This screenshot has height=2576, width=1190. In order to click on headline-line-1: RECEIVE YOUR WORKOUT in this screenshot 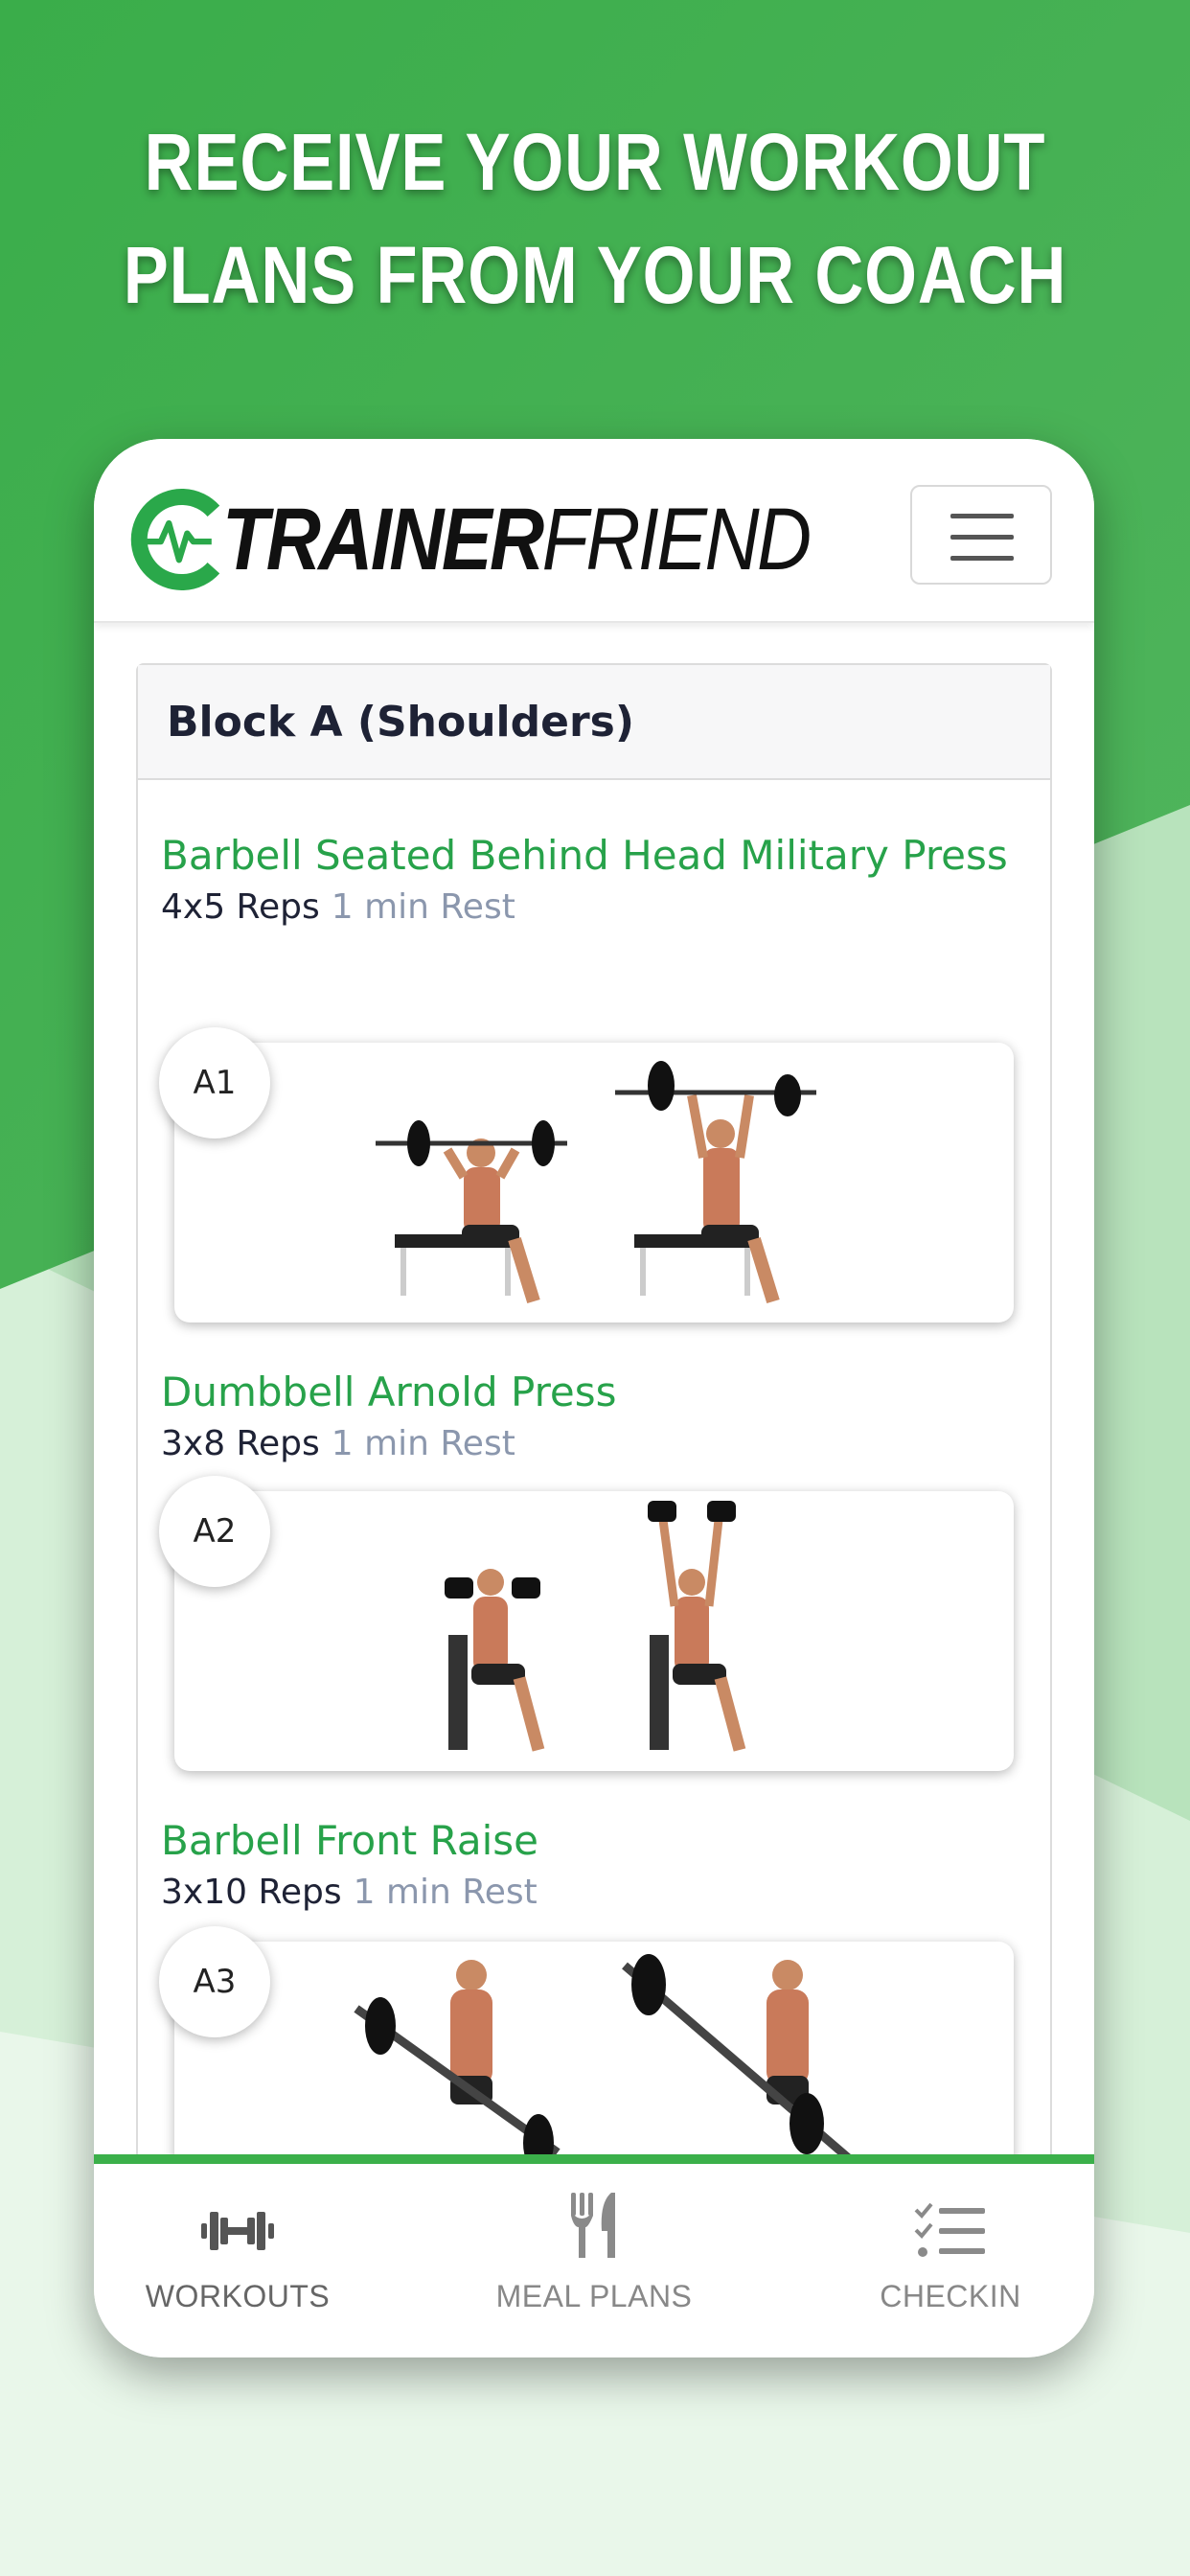, I will do `click(595, 162)`.